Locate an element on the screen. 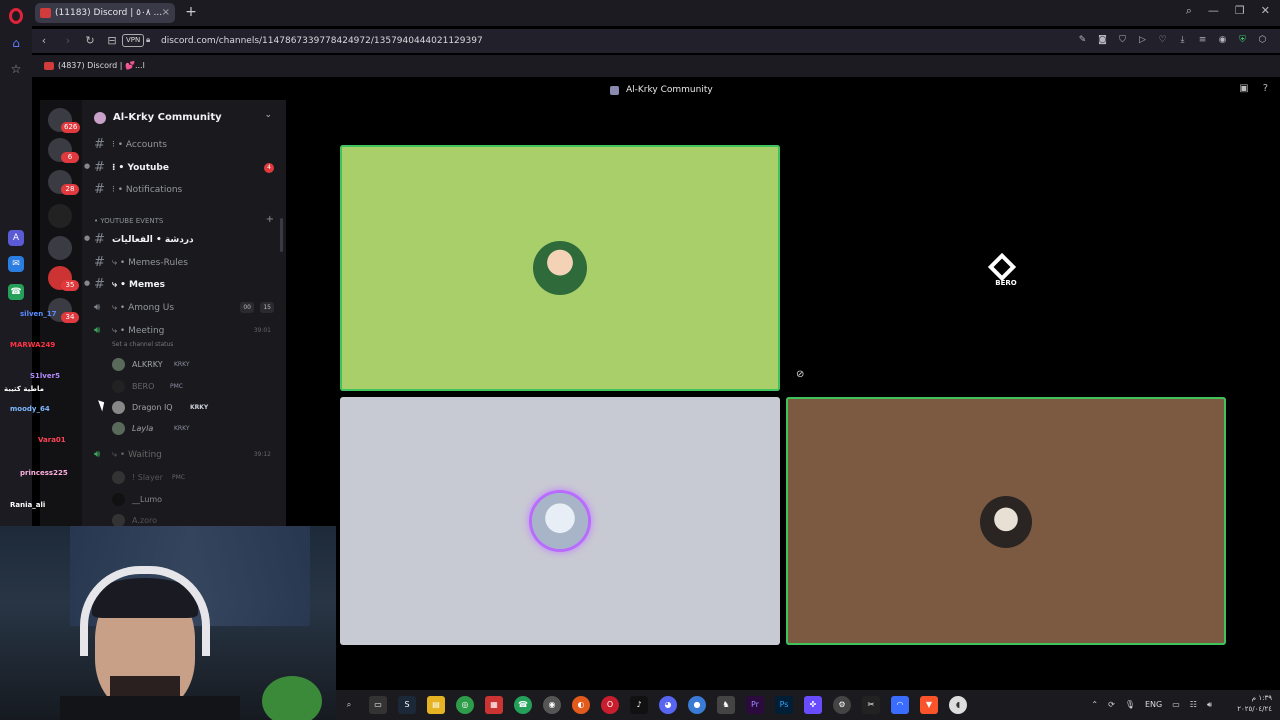 The image size is (1280, 720). voice-user-slayer: ! Slayer PMC is located at coordinates (197, 478).